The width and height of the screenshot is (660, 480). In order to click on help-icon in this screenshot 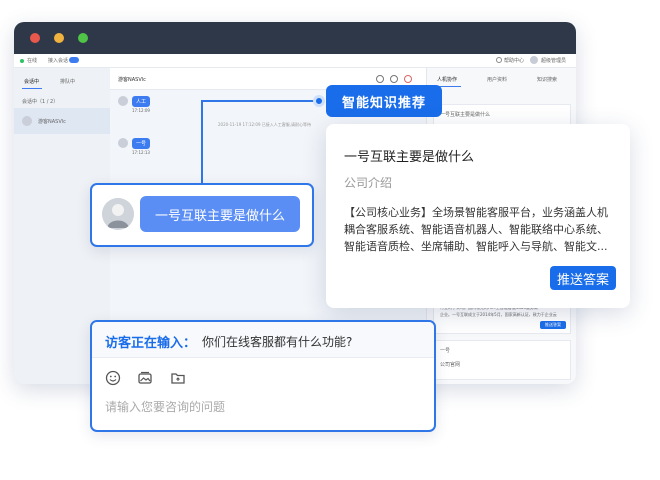, I will do `click(499, 60)`.